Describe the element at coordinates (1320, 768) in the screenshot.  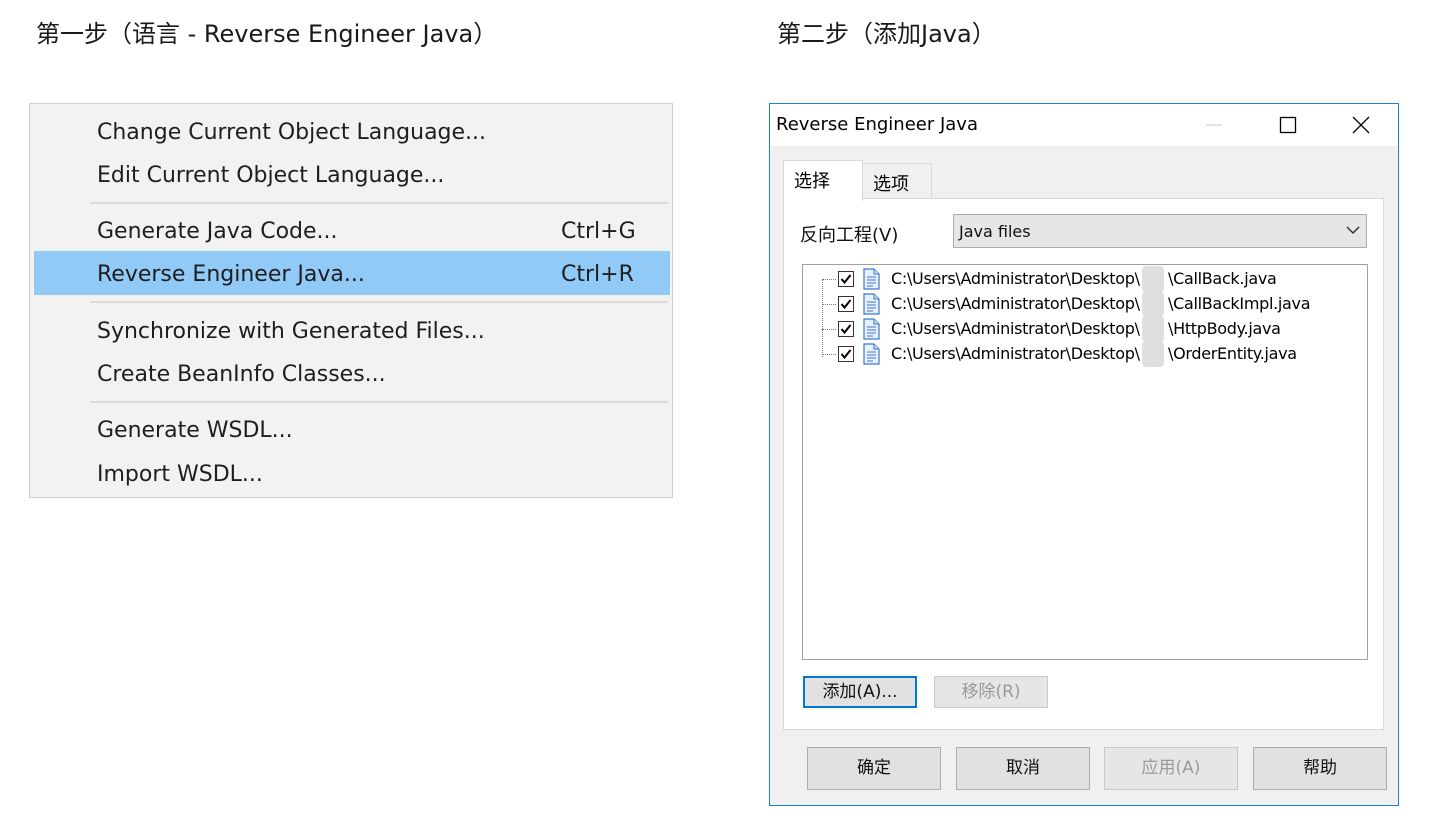
I see `help-button: 帮助` at that location.